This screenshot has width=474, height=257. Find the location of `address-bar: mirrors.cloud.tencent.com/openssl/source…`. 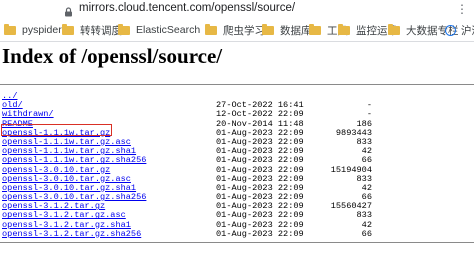

address-bar: mirrors.cloud.tencent.com/openssl/source… is located at coordinates (237, 9).